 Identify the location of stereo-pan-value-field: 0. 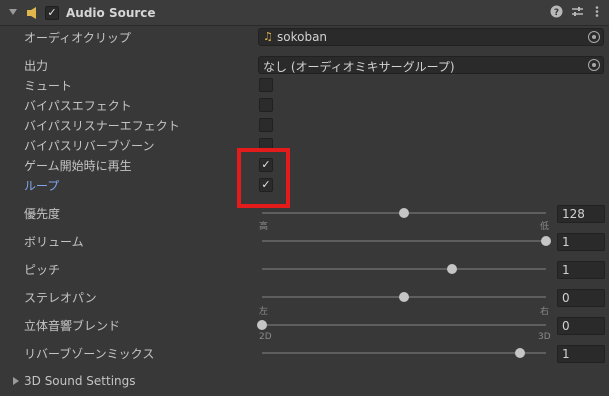
(581, 298).